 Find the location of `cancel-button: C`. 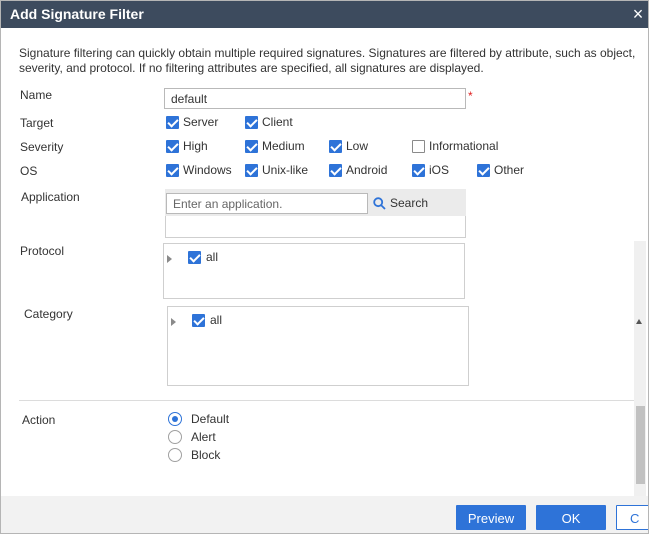

cancel-button: C is located at coordinates (632, 517).